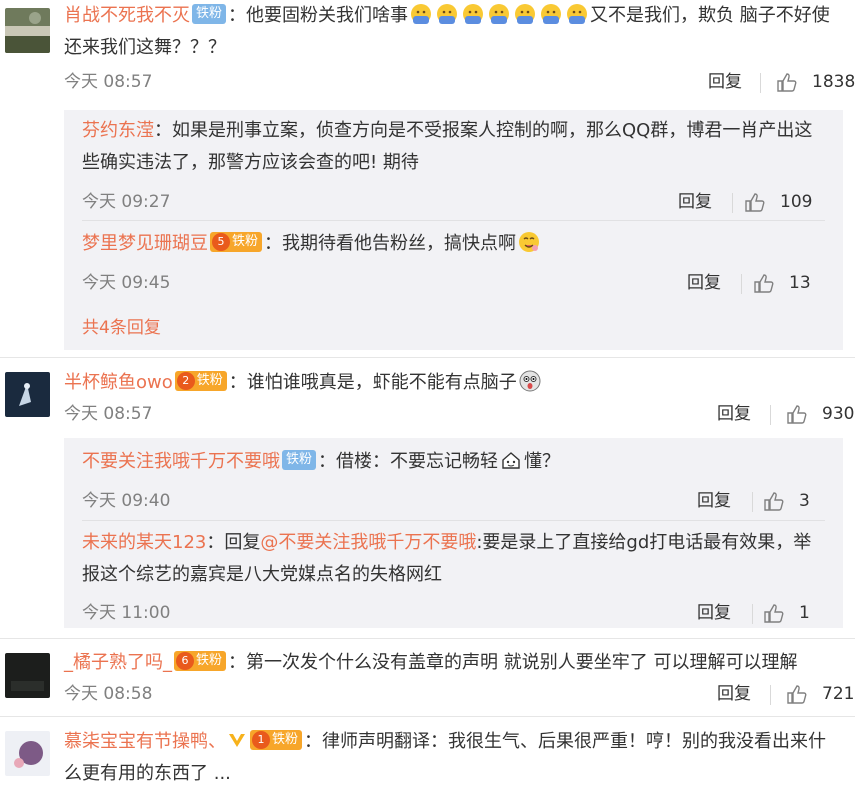 The image size is (855, 794). Describe the element at coordinates (237, 740) in the screenshot. I see `verified-v-icon` at that location.